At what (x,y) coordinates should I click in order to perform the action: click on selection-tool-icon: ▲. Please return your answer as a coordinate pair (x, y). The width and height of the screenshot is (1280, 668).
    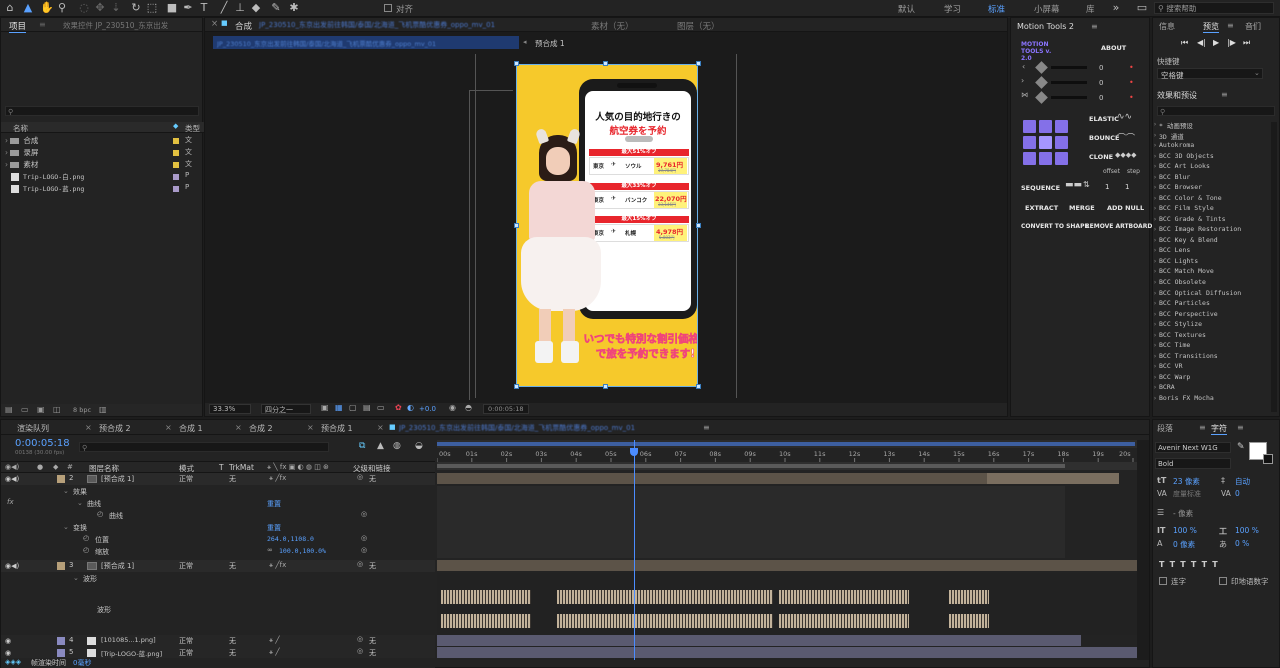
    Looking at the image, I should click on (28, 8).